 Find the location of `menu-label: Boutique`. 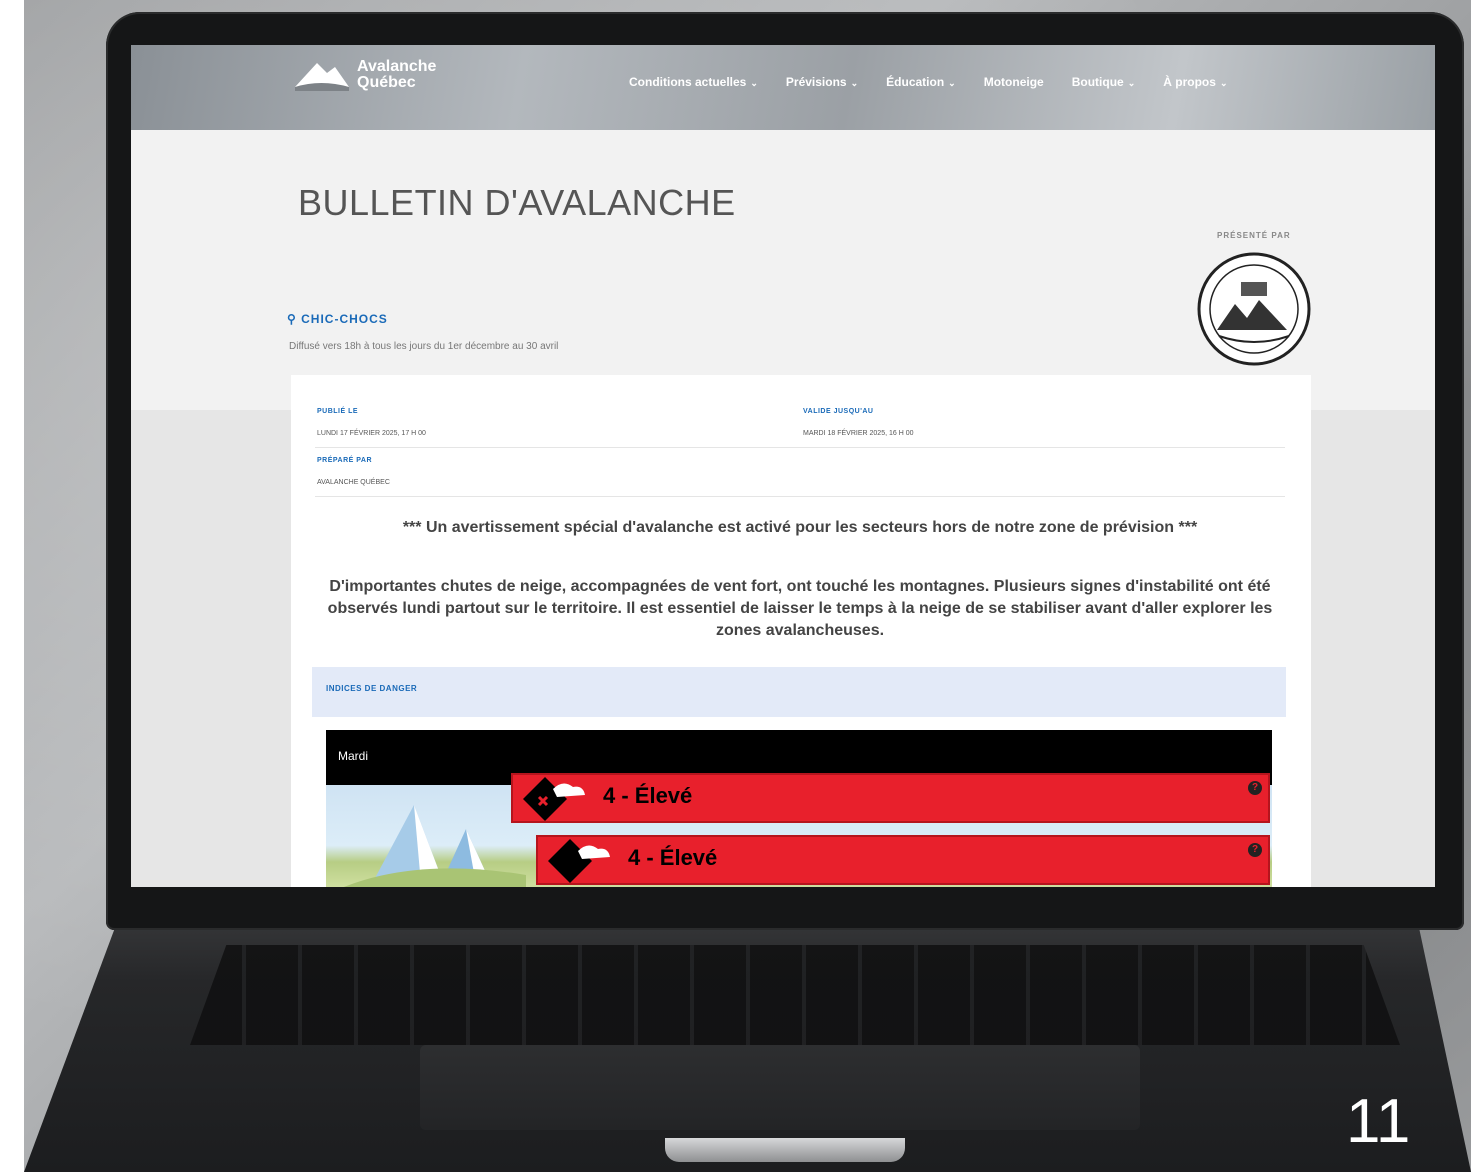

menu-label: Boutique is located at coordinates (1097, 82).